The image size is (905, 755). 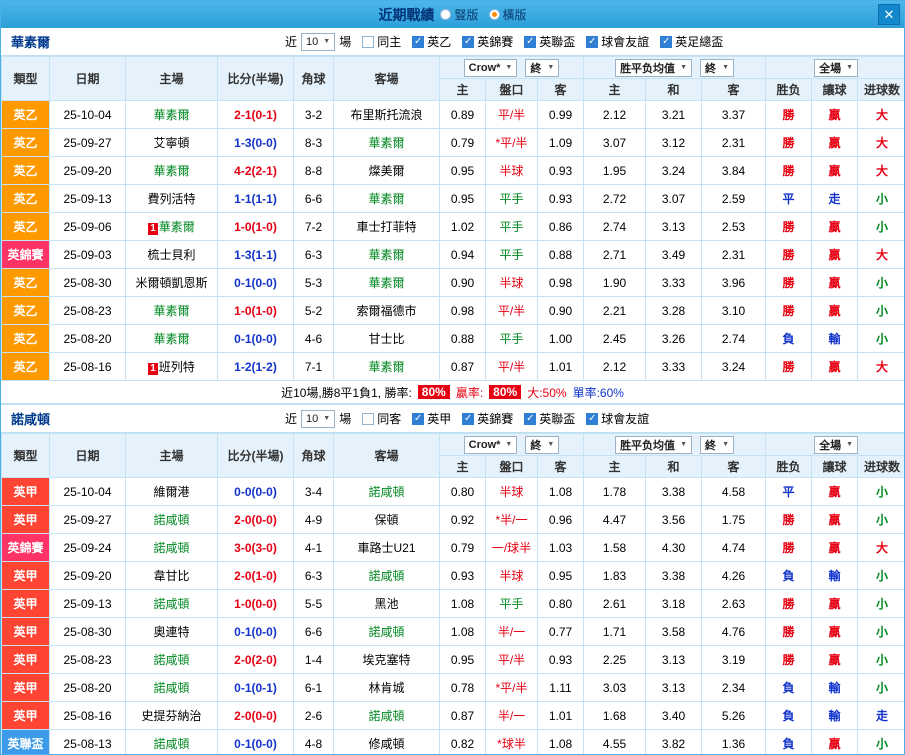 I want to click on corner-cell: 4-1, so click(x=313, y=547).